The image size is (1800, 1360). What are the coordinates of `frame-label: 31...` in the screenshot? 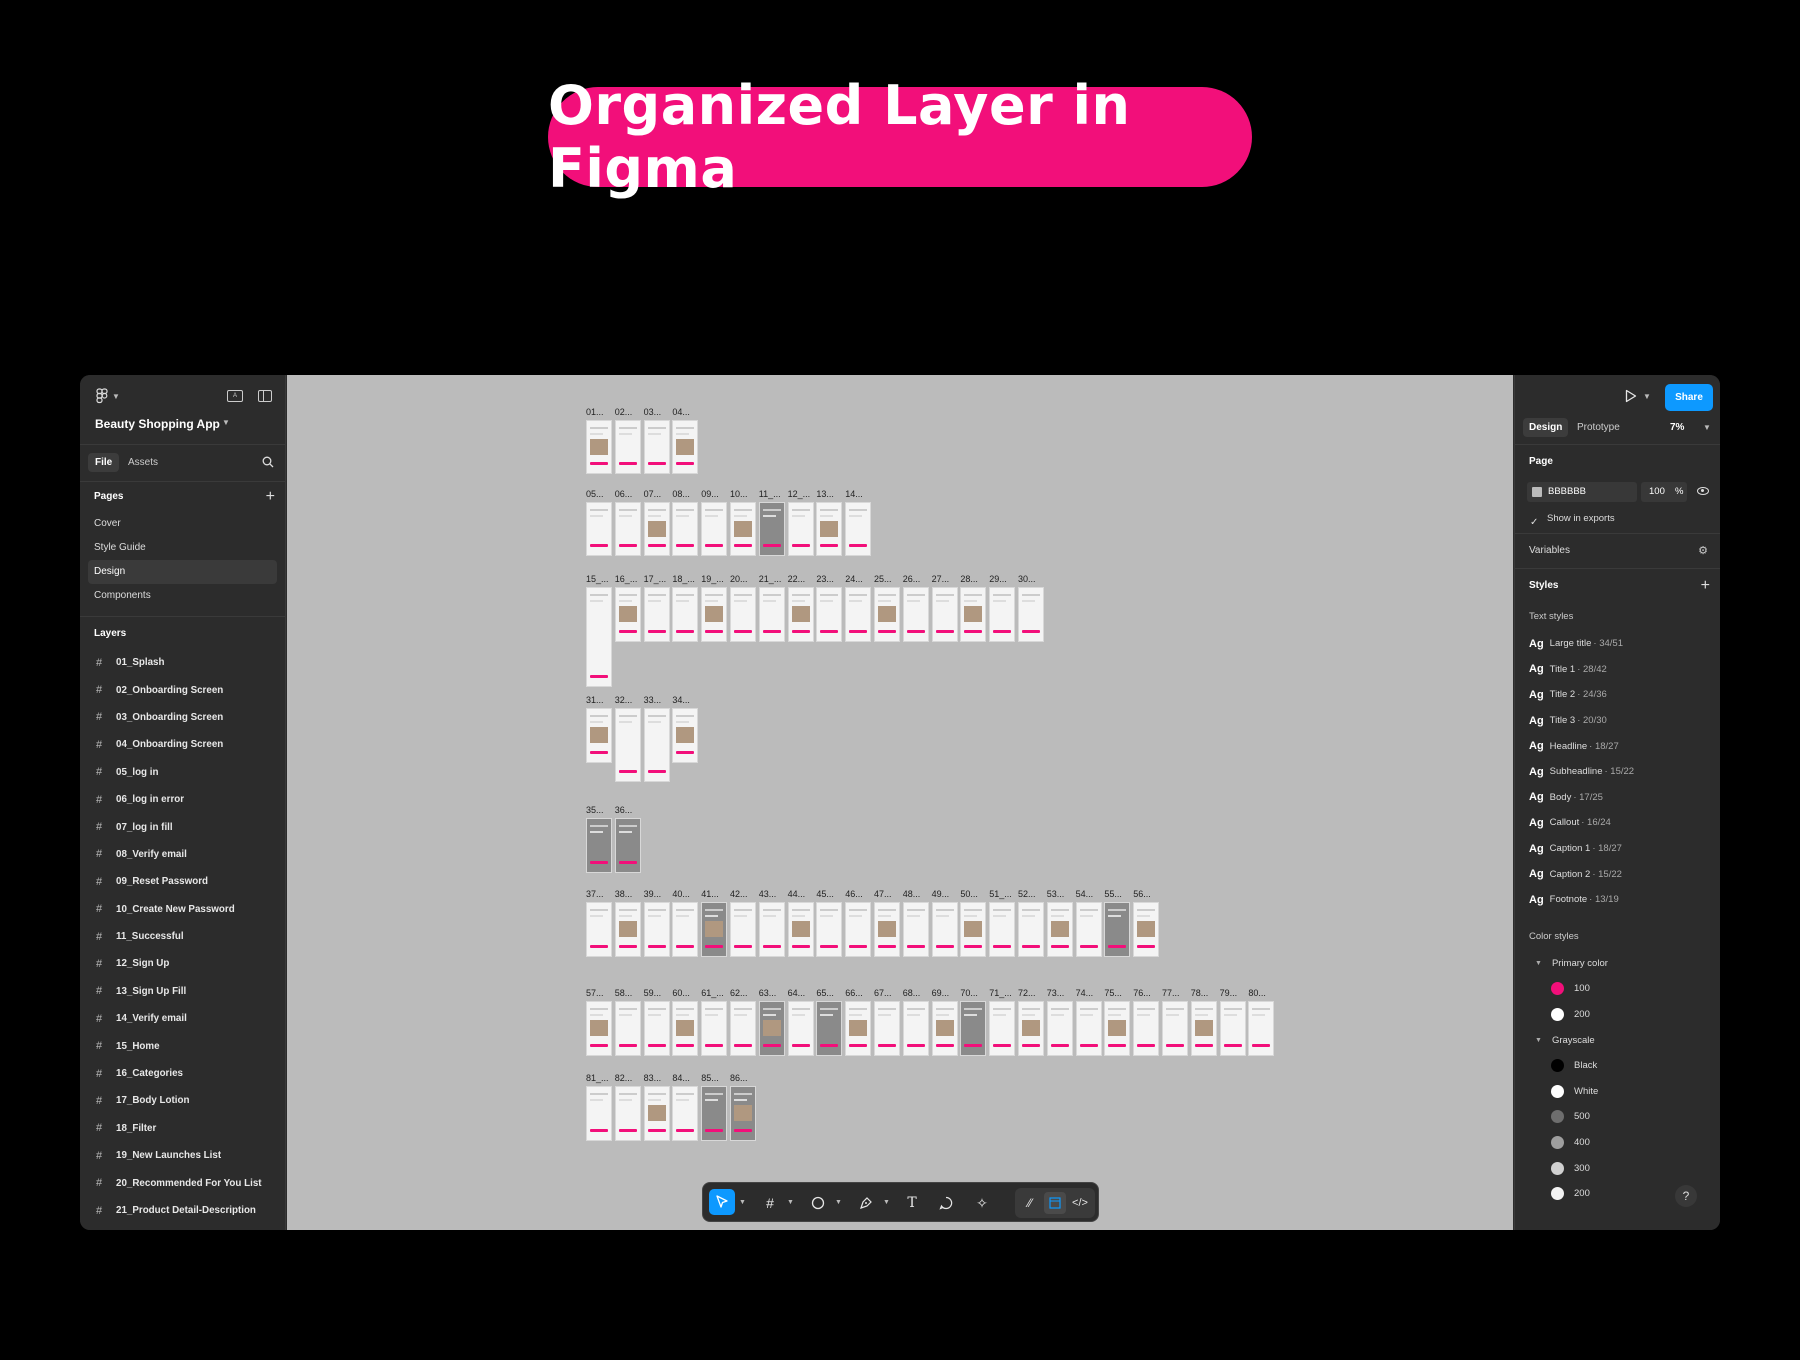 It's located at (595, 700).